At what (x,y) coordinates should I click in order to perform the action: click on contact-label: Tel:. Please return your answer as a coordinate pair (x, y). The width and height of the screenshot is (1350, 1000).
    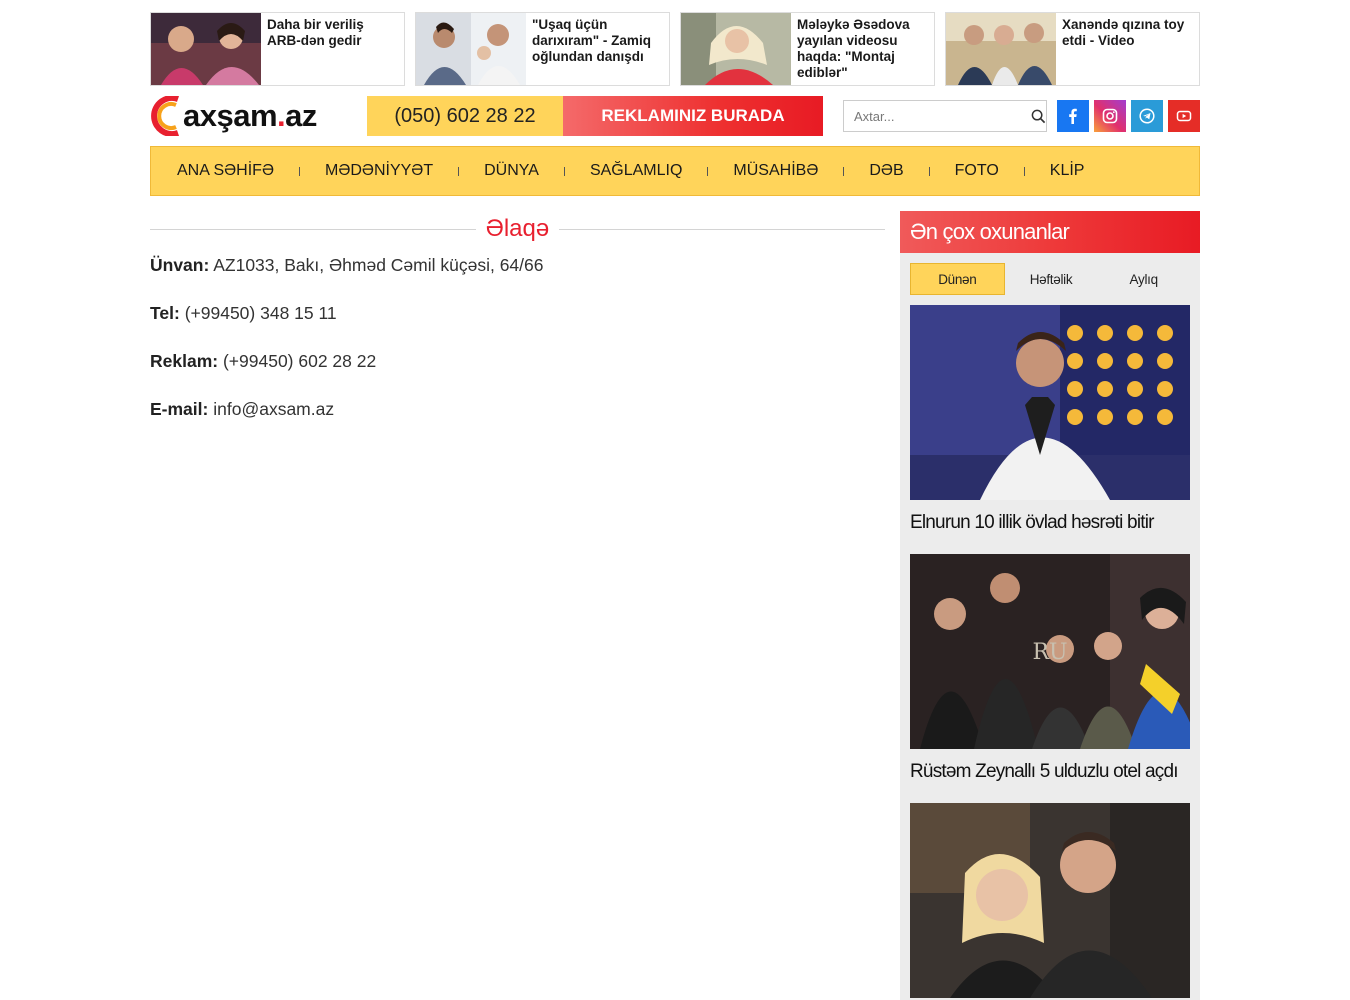
    Looking at the image, I should click on (165, 313).